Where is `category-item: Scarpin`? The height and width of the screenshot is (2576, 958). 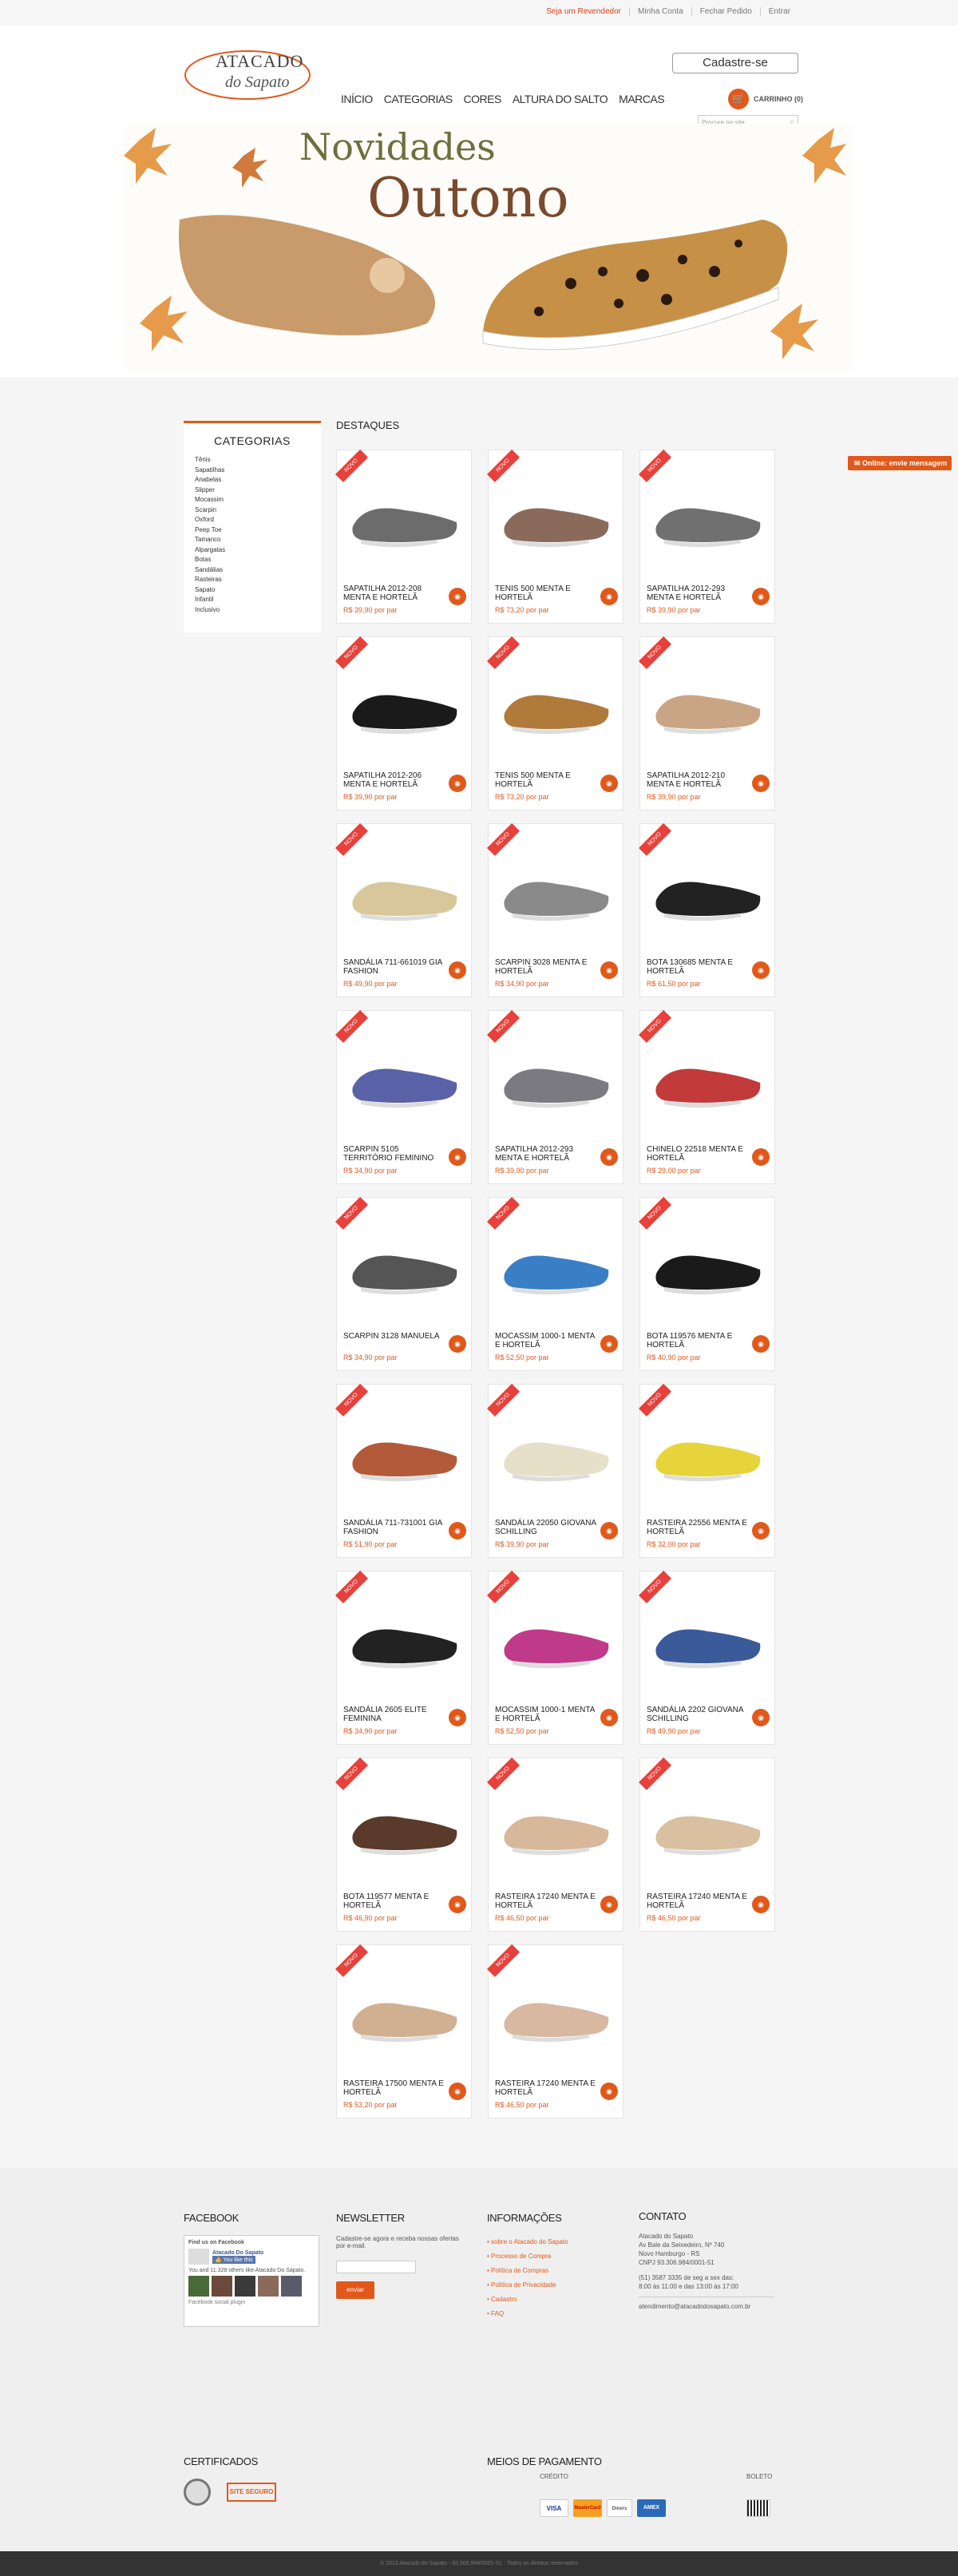
category-item: Scarpin is located at coordinates (252, 510).